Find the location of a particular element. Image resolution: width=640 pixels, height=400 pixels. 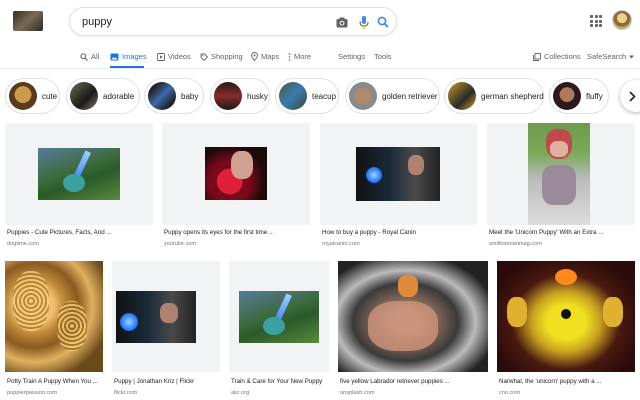

header is located at coordinates (320, 23).